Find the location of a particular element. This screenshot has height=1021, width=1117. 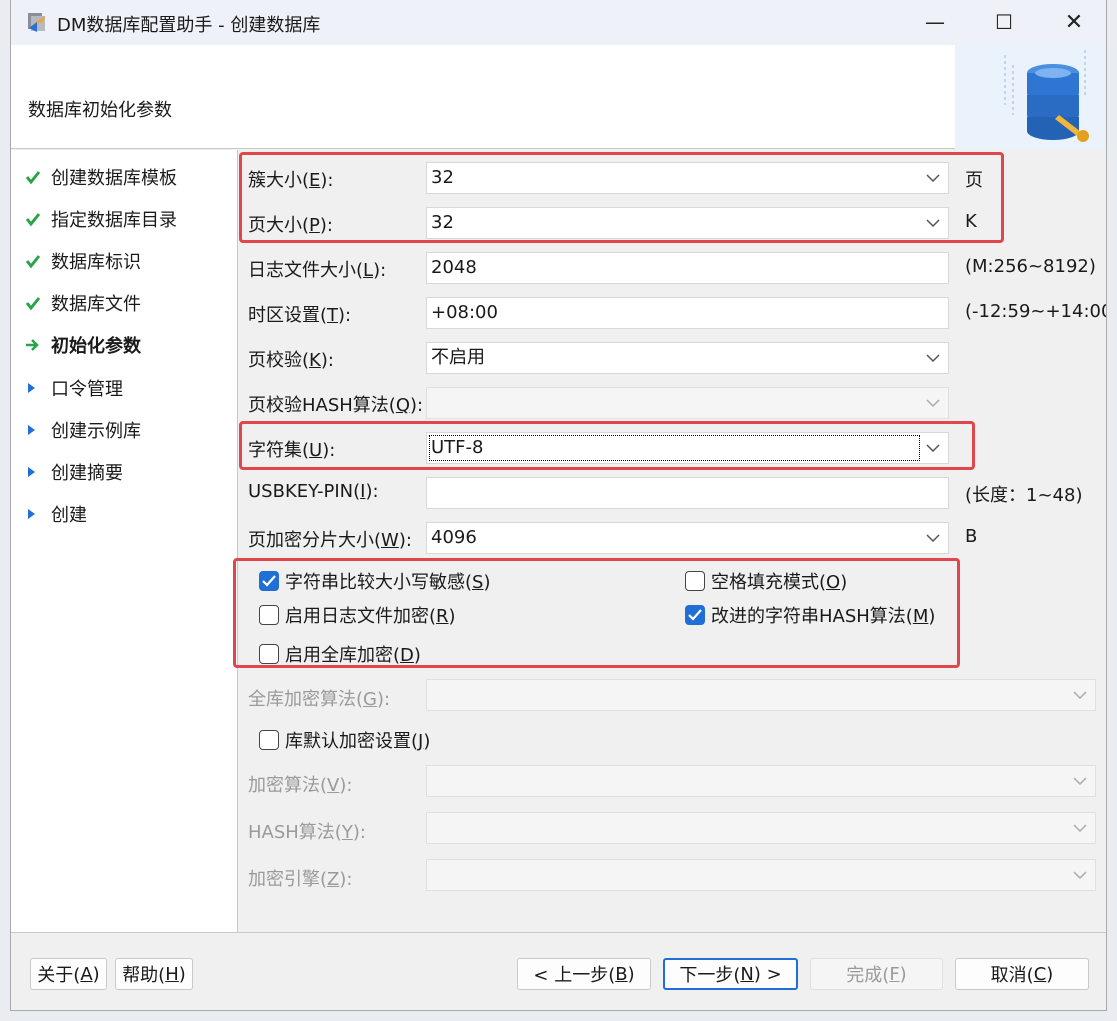

back-button: < 上一步(B) is located at coordinates (584, 974).